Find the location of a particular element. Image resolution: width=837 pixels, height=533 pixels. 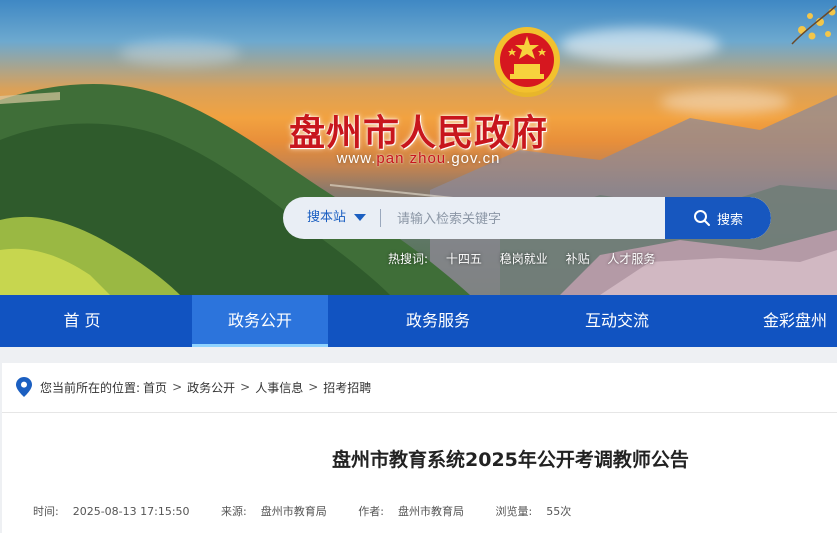

meta-author: 作者: 盘州市教育局 is located at coordinates (411, 511).